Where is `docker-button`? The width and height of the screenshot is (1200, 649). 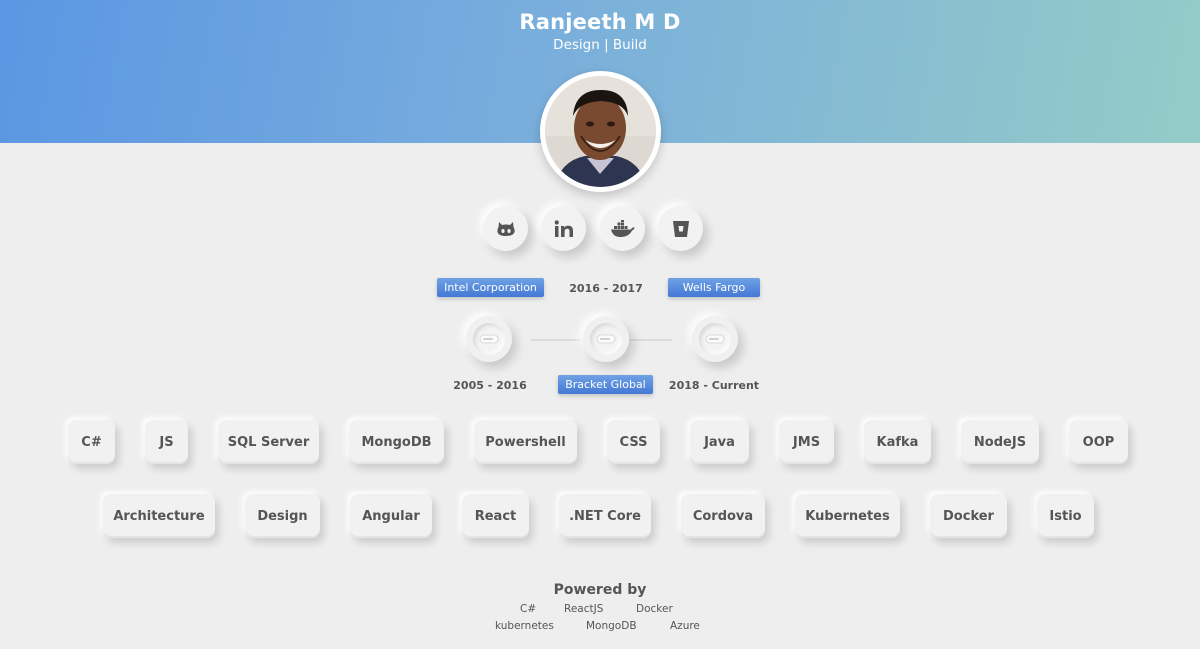
docker-button is located at coordinates (622, 228).